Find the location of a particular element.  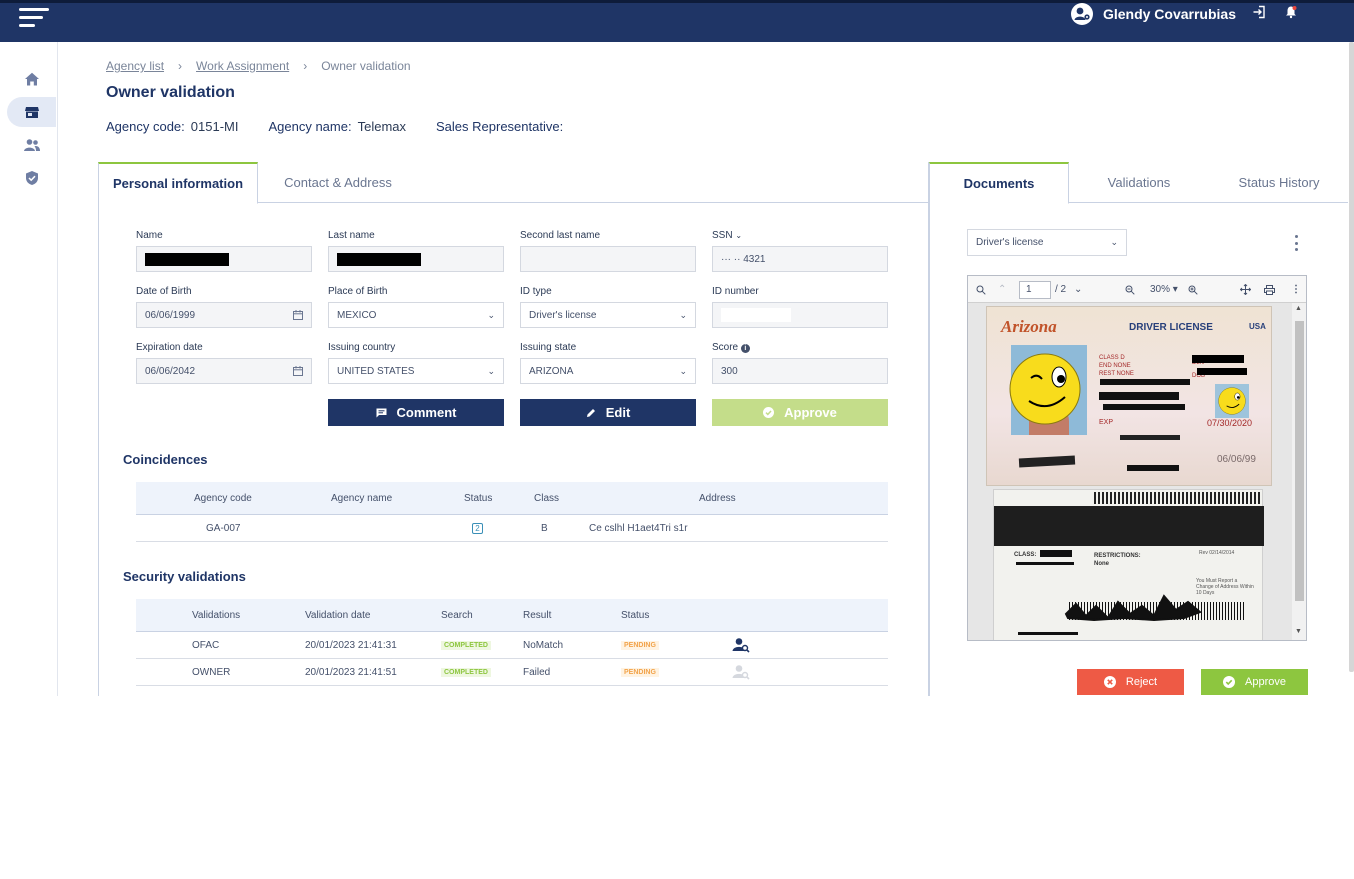

sales-representative: Sales Representative: is located at coordinates (502, 126).